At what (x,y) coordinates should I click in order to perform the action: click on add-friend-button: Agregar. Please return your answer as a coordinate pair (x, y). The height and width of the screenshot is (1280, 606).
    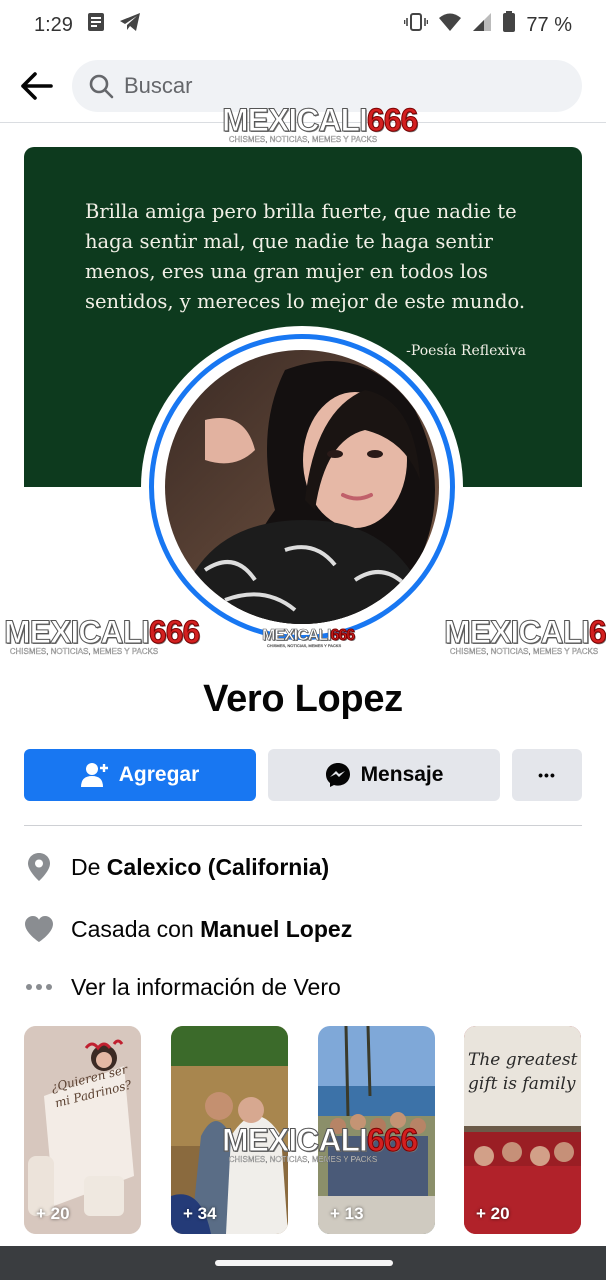
    Looking at the image, I should click on (140, 775).